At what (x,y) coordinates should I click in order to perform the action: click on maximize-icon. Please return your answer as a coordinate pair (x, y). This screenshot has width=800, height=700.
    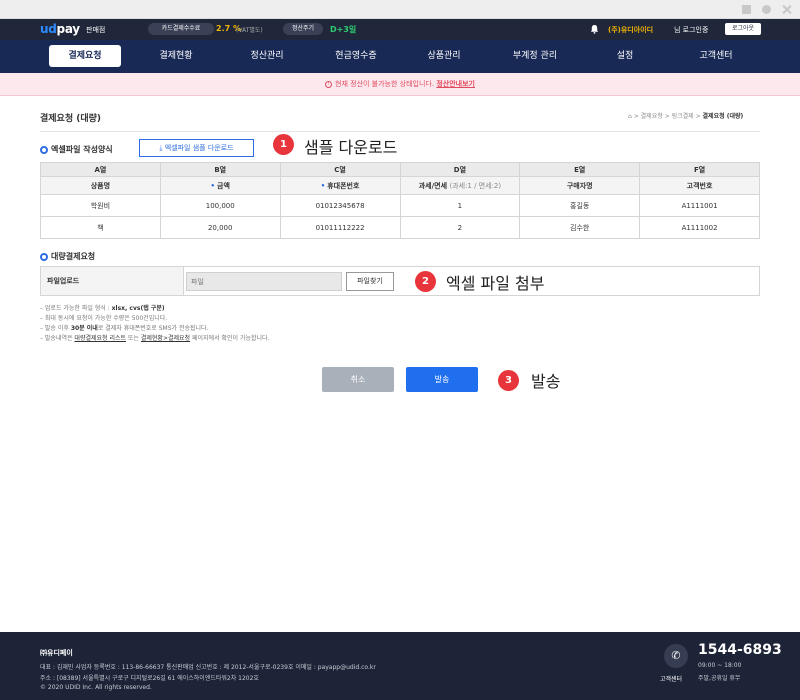
    Looking at the image, I should click on (766, 9).